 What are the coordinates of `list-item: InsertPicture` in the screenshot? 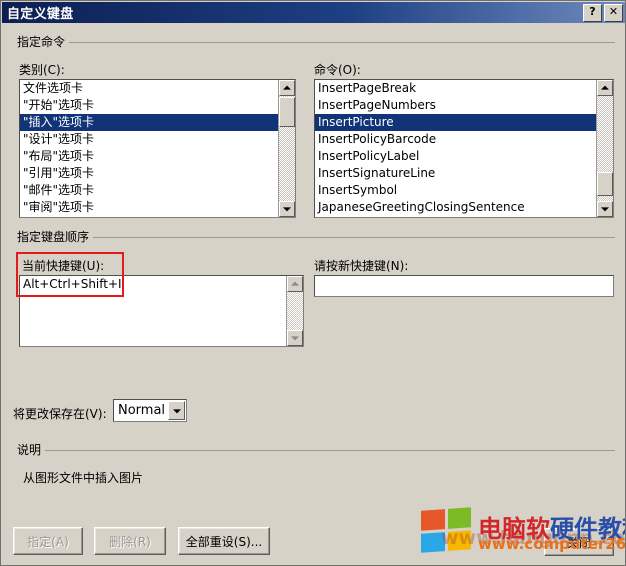 It's located at (455, 122).